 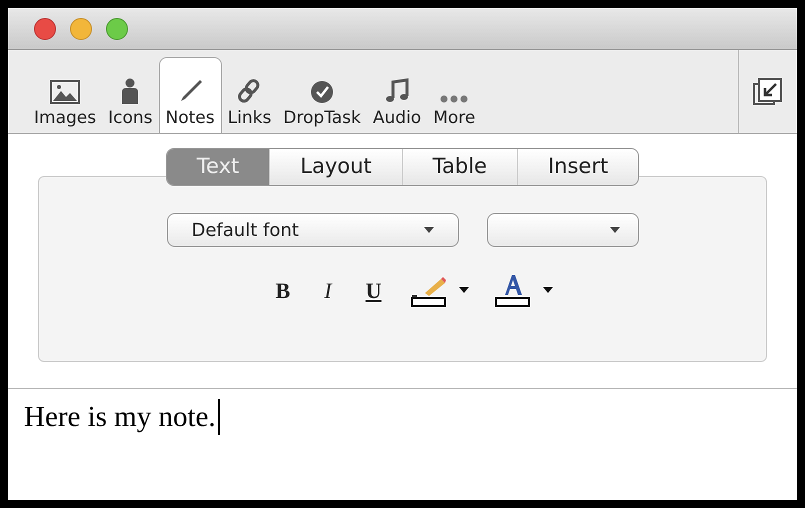 I want to click on size-select, so click(x=562, y=230).